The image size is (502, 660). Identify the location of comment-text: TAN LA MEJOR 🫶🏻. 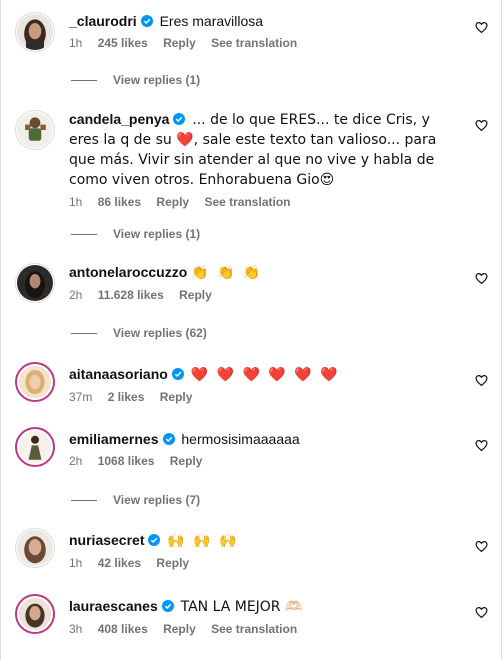
(241, 607).